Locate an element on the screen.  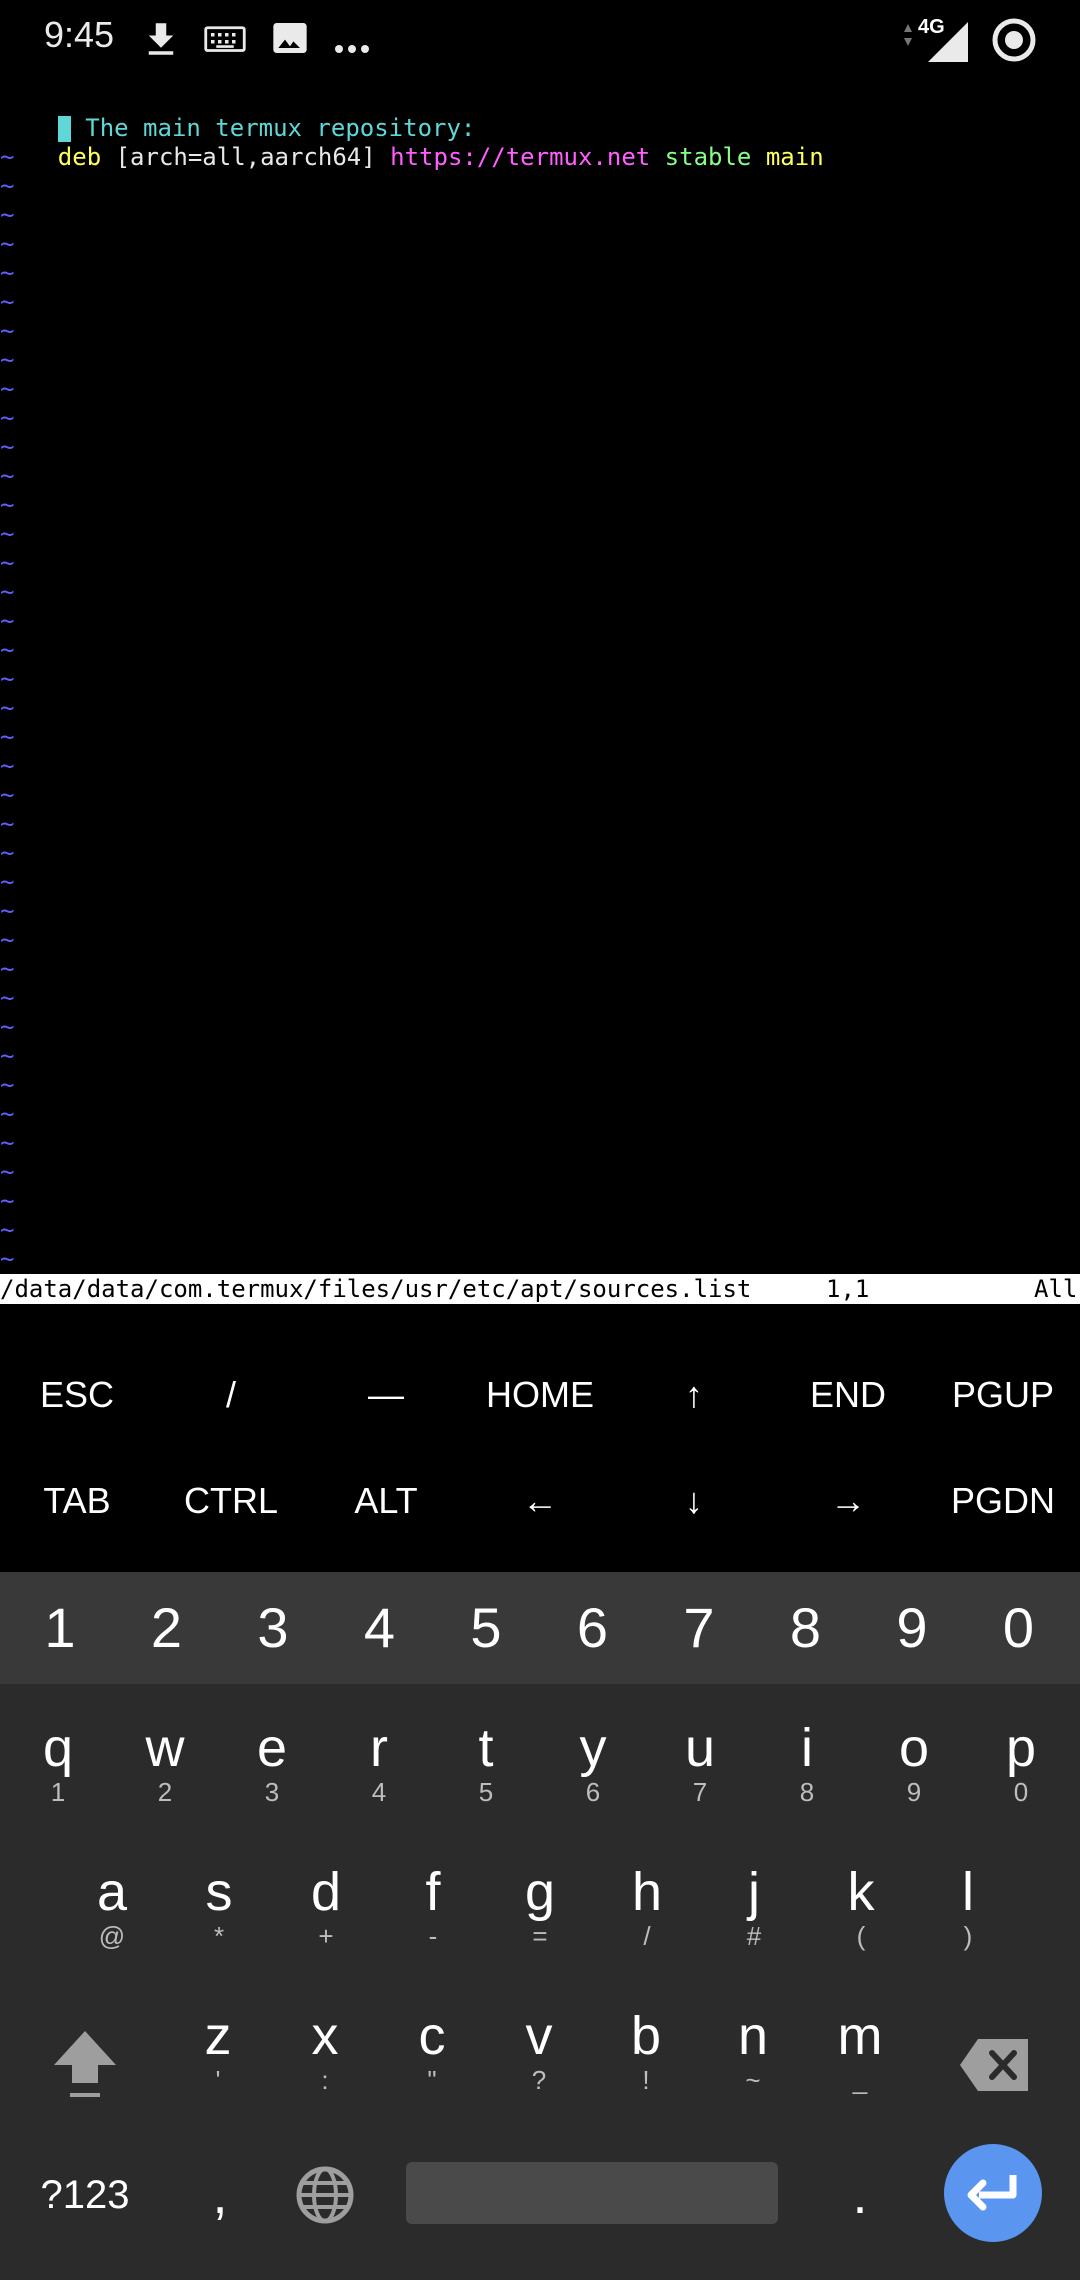
key-y: y6 is located at coordinates (593, 1762).